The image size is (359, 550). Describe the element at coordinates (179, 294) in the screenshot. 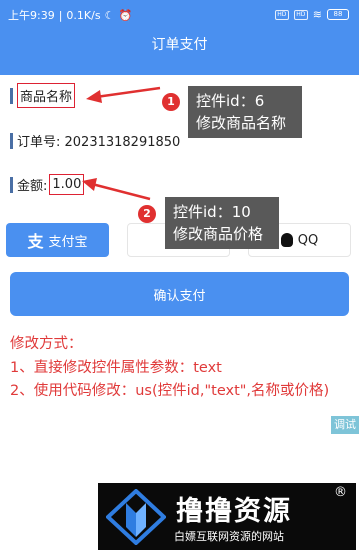

I see `confirm-pay-button: 确认支付` at that location.